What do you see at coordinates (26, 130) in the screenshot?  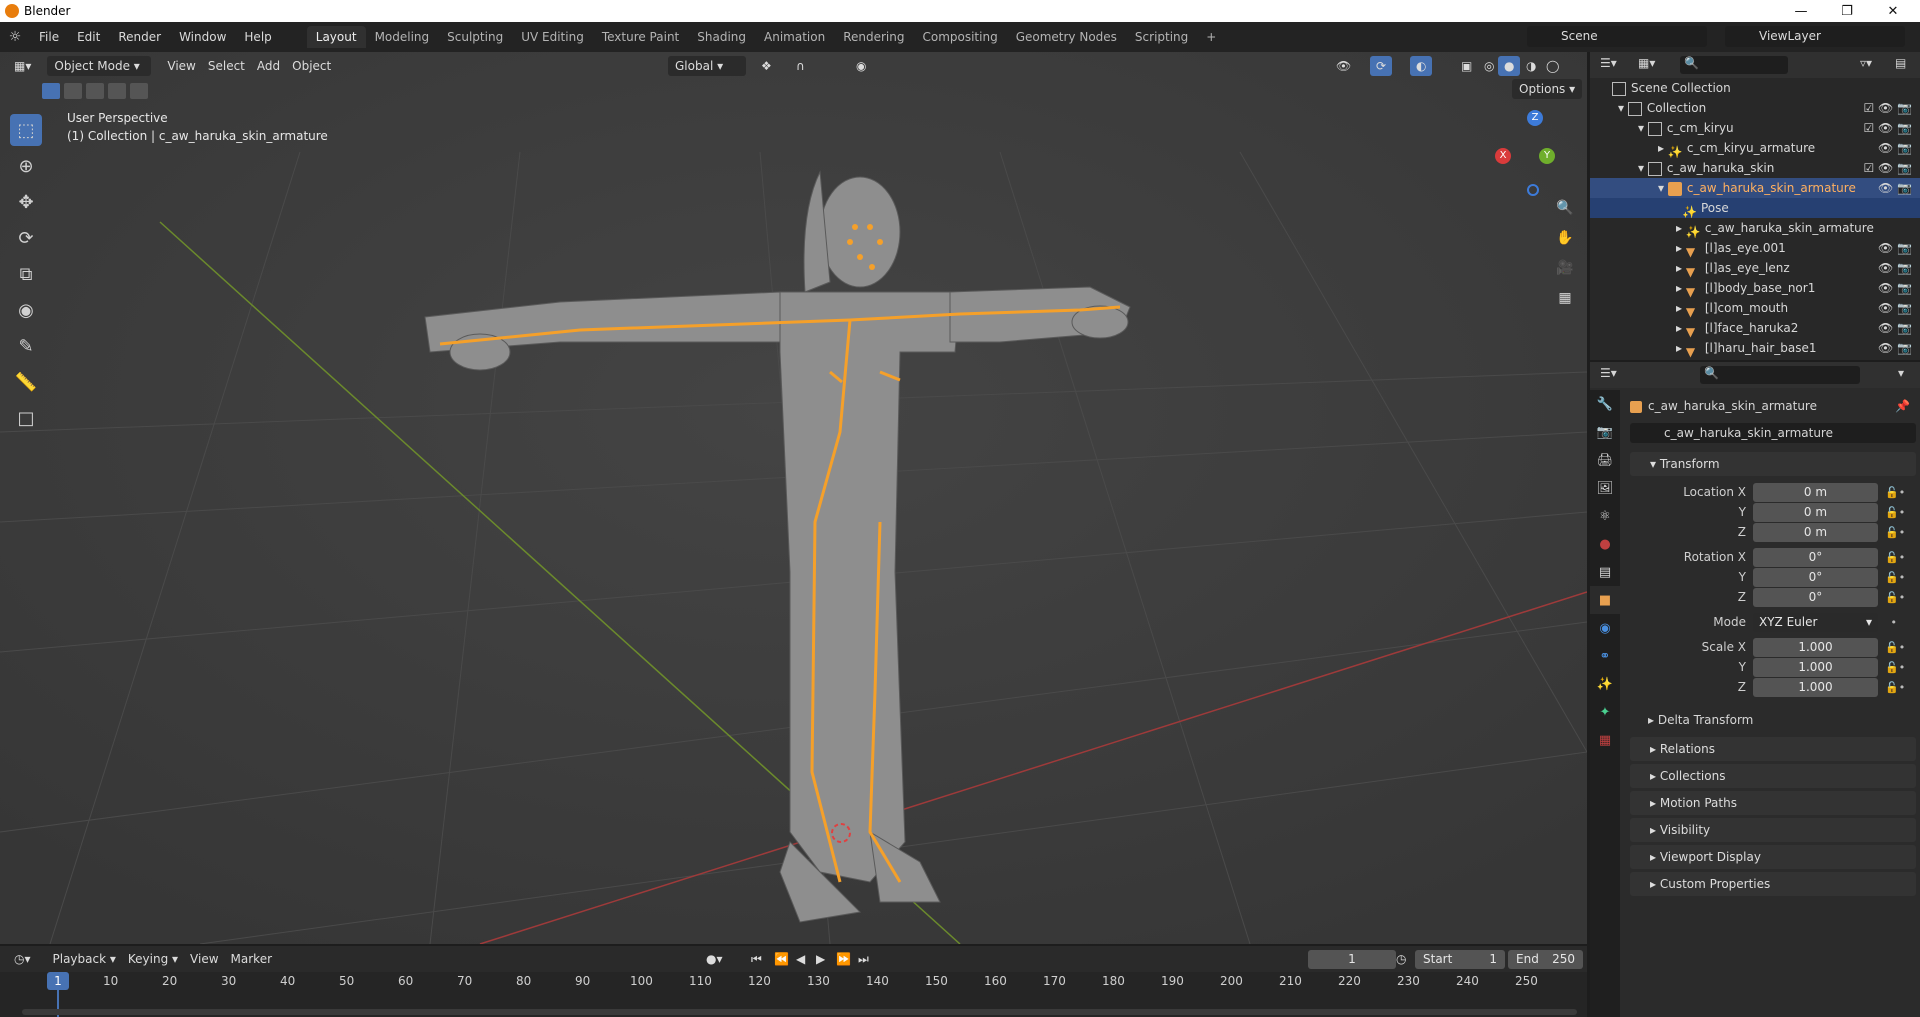 I see `select-box-tool-icon: ⬚` at bounding box center [26, 130].